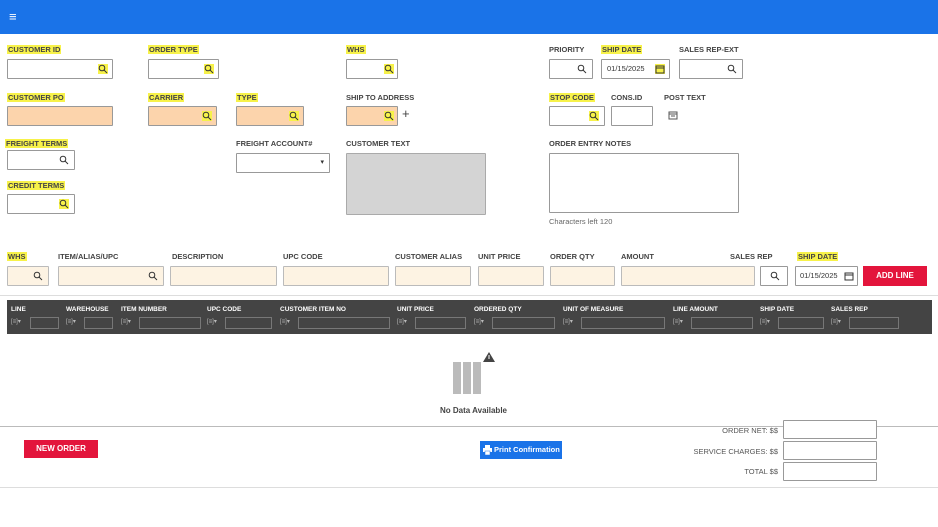 This screenshot has height=527, width=938. I want to click on service-charges-field, so click(830, 450).